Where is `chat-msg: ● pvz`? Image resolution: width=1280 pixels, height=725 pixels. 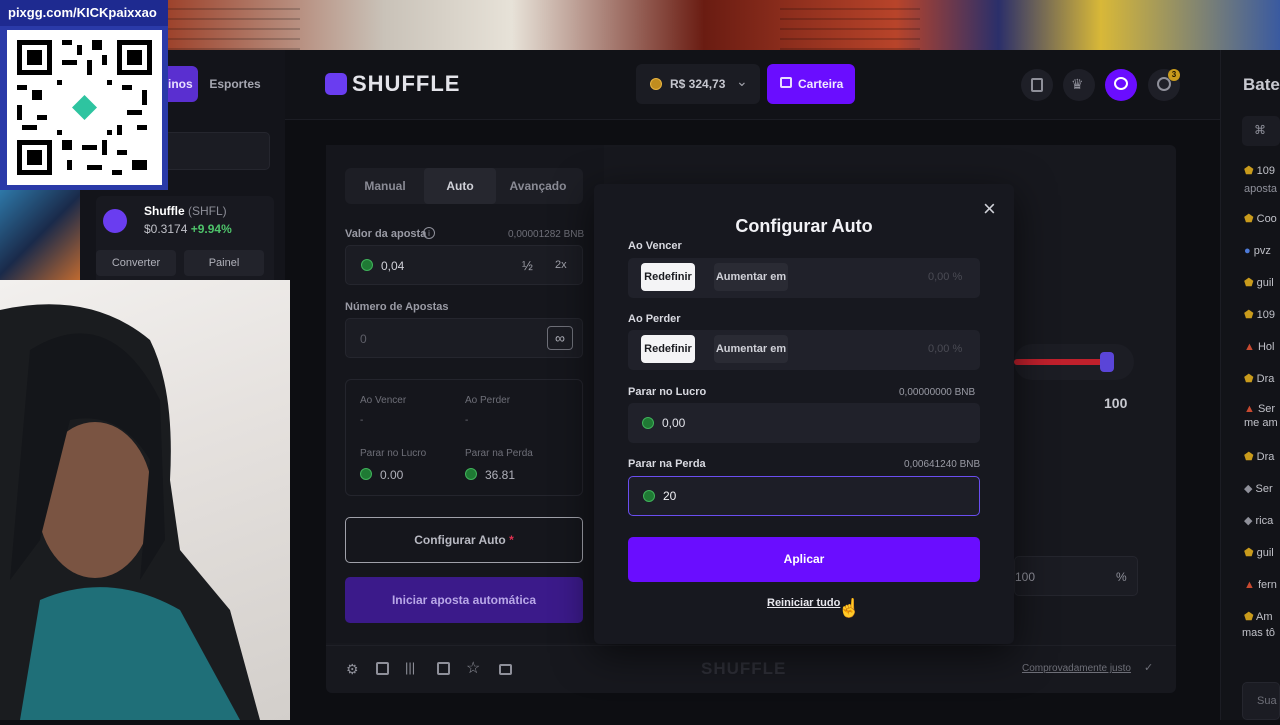
chat-msg: ● pvz is located at coordinates (1262, 261).